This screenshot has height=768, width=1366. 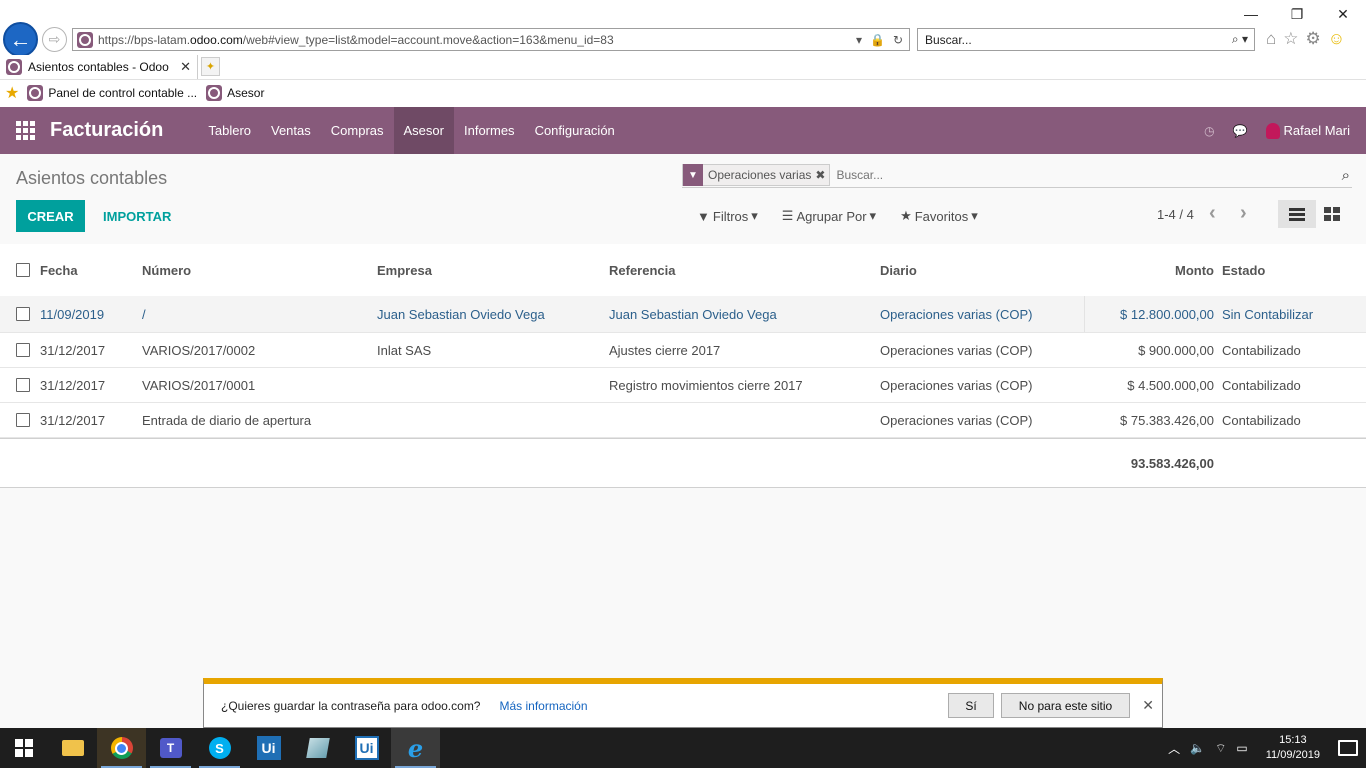 I want to click on column-header-diario: Diario, so click(x=898, y=270).